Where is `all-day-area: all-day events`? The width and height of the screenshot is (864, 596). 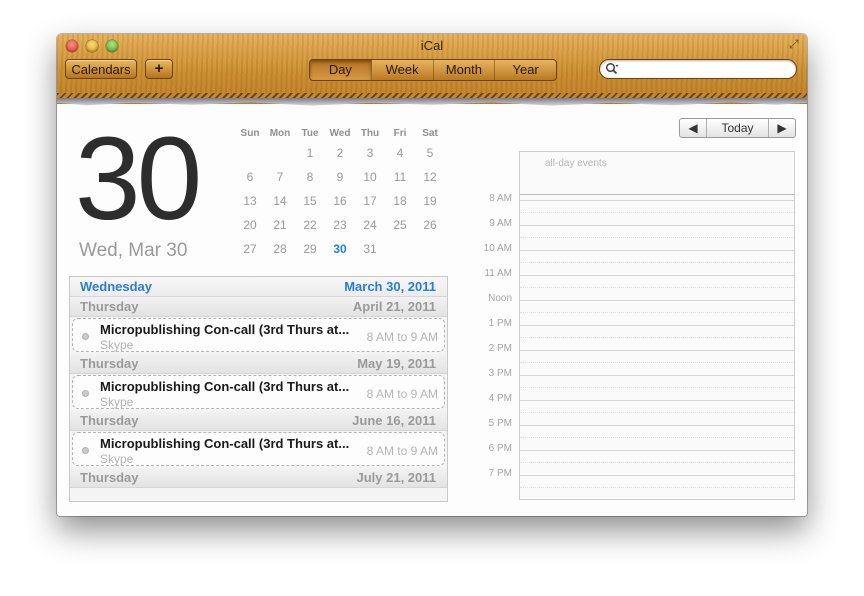
all-day-area: all-day events is located at coordinates (657, 173).